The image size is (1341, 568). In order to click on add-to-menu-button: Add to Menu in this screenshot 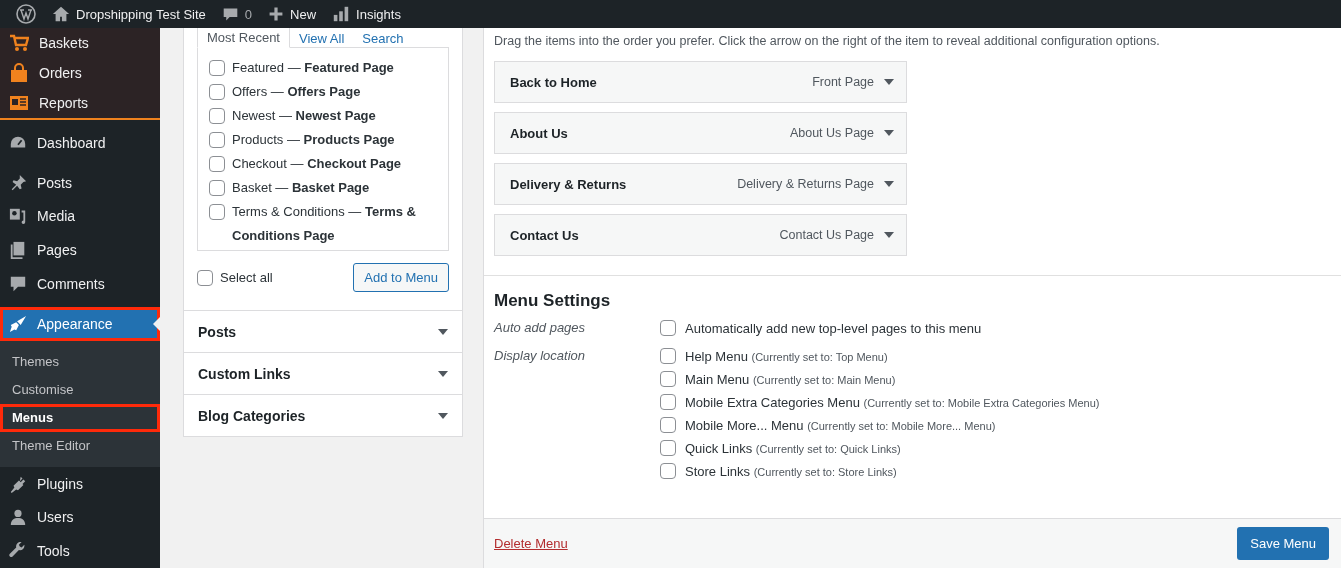, I will do `click(401, 277)`.